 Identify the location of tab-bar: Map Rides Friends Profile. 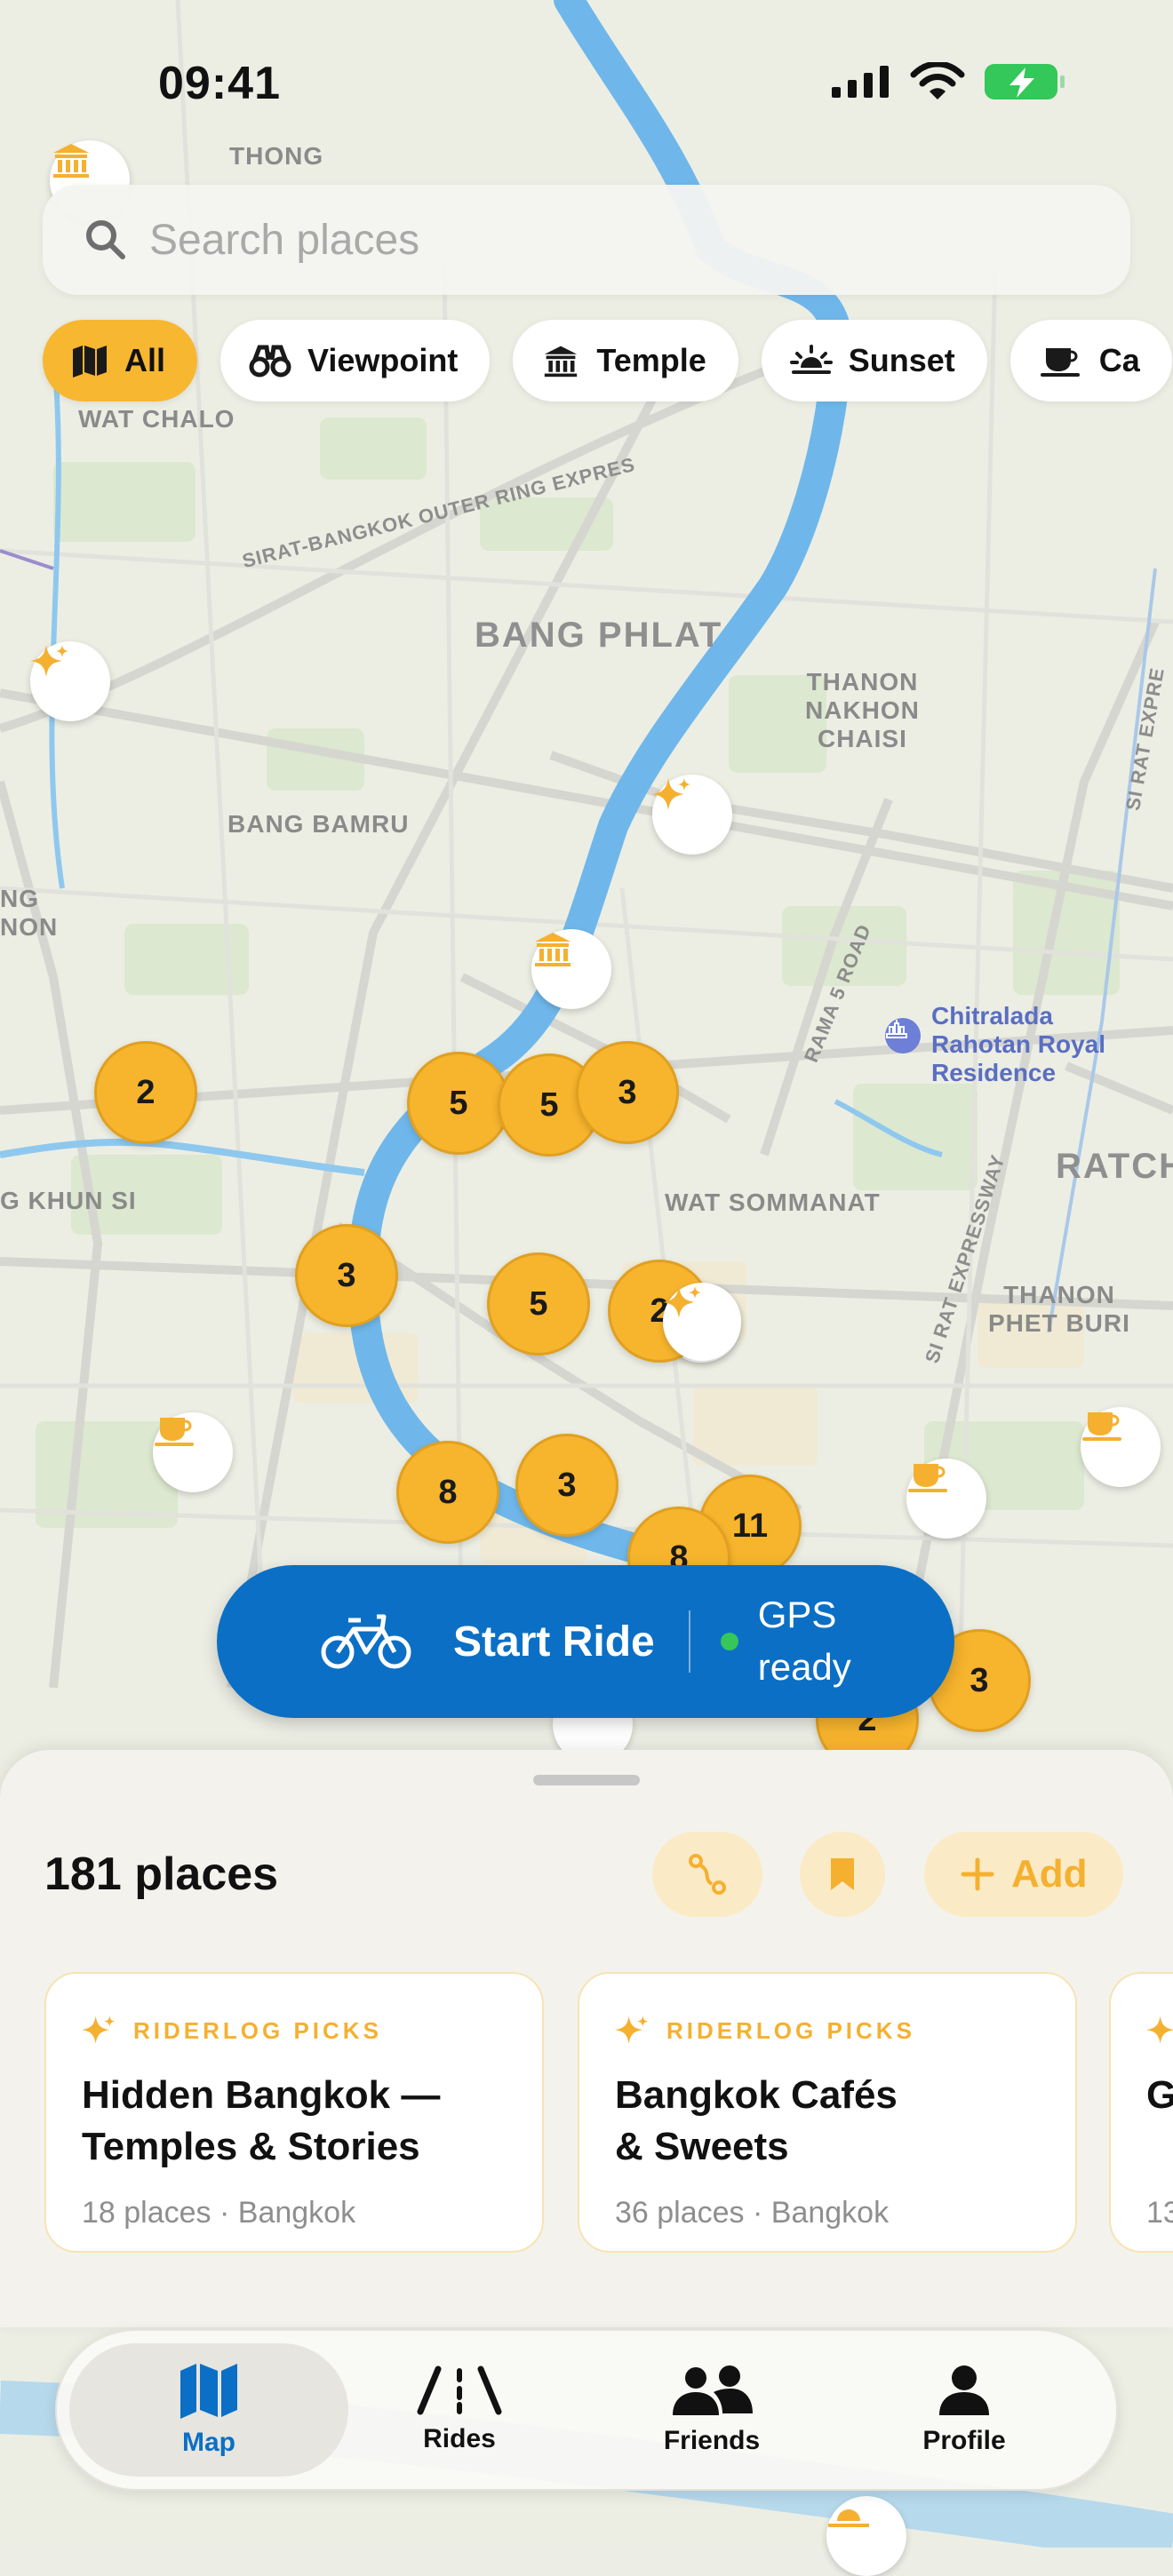
(586, 2410).